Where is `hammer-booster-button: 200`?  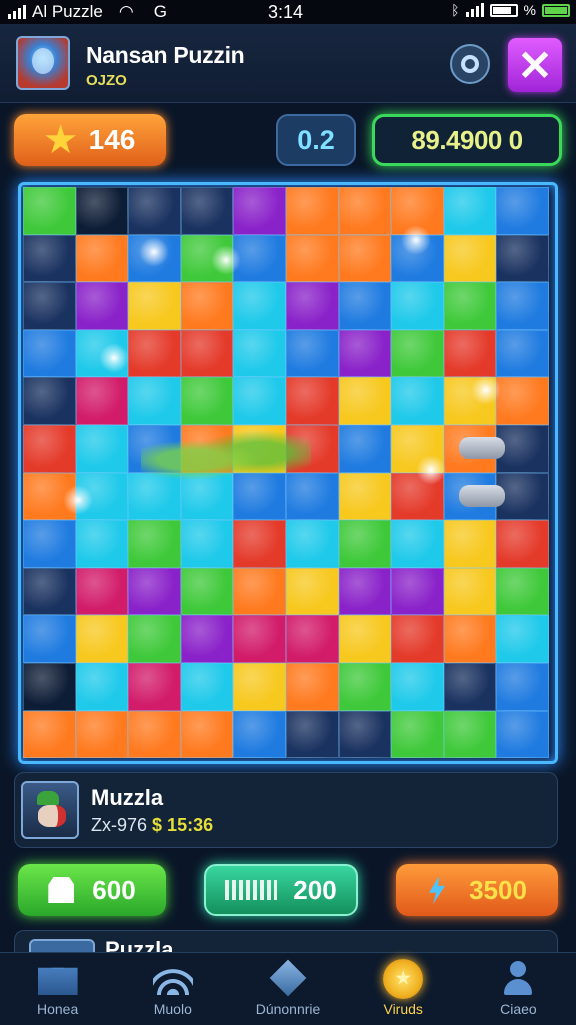
hammer-booster-button: 200 is located at coordinates (281, 890).